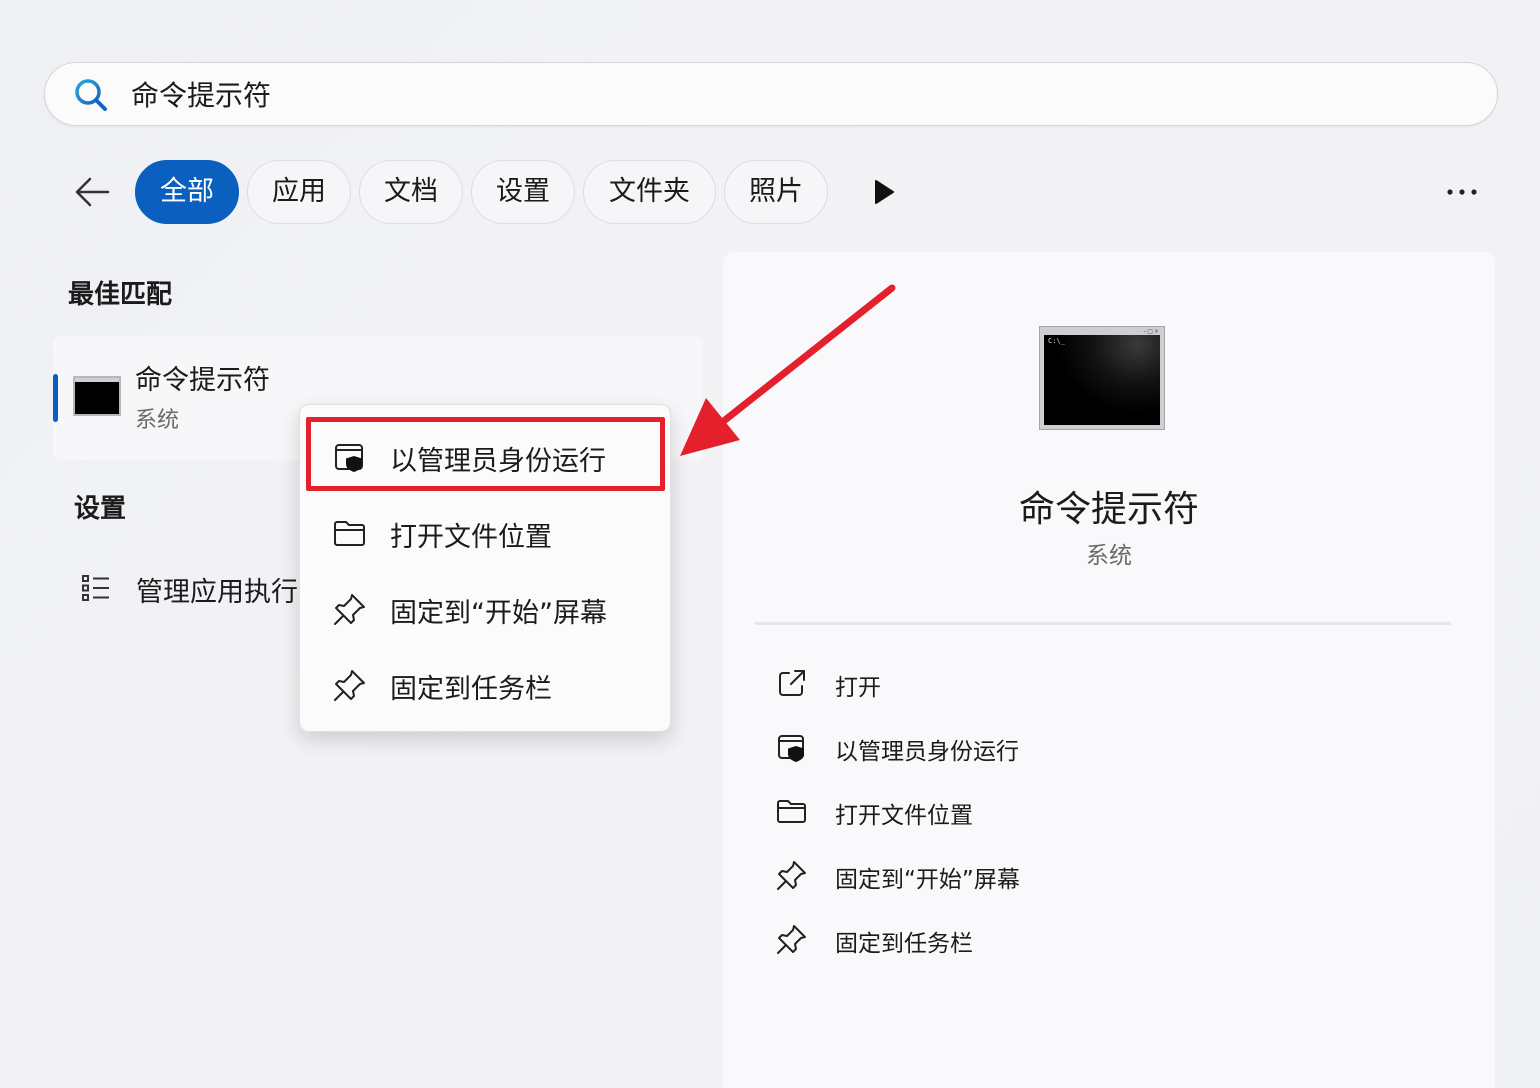 The width and height of the screenshot is (1540, 1088). What do you see at coordinates (792, 683) in the screenshot?
I see `open-external-icon` at bounding box center [792, 683].